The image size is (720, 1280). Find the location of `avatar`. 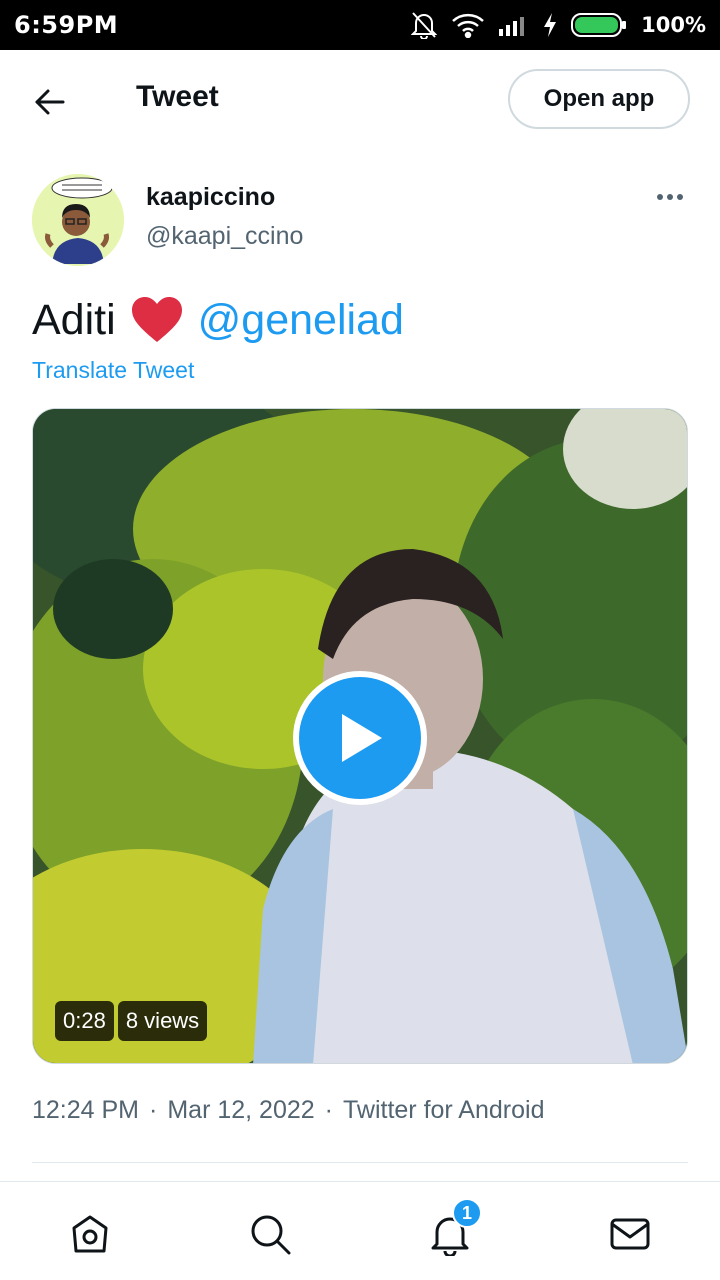

avatar is located at coordinates (78, 220).